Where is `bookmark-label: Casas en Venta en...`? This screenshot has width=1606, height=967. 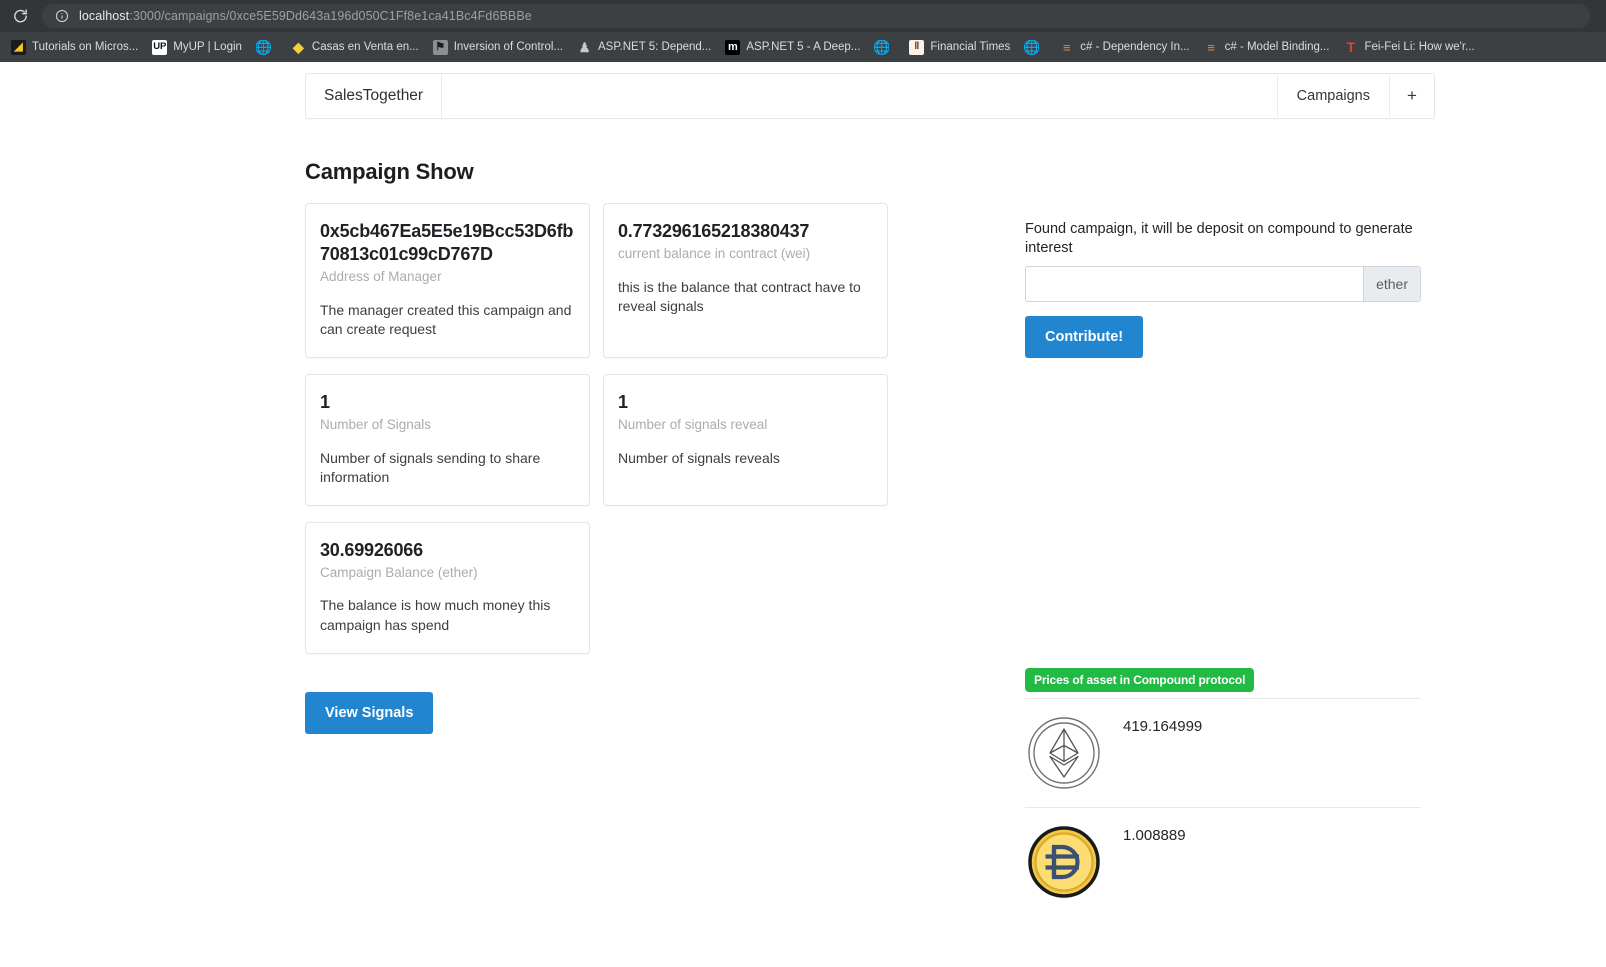
bookmark-label: Casas en Venta en... is located at coordinates (365, 47).